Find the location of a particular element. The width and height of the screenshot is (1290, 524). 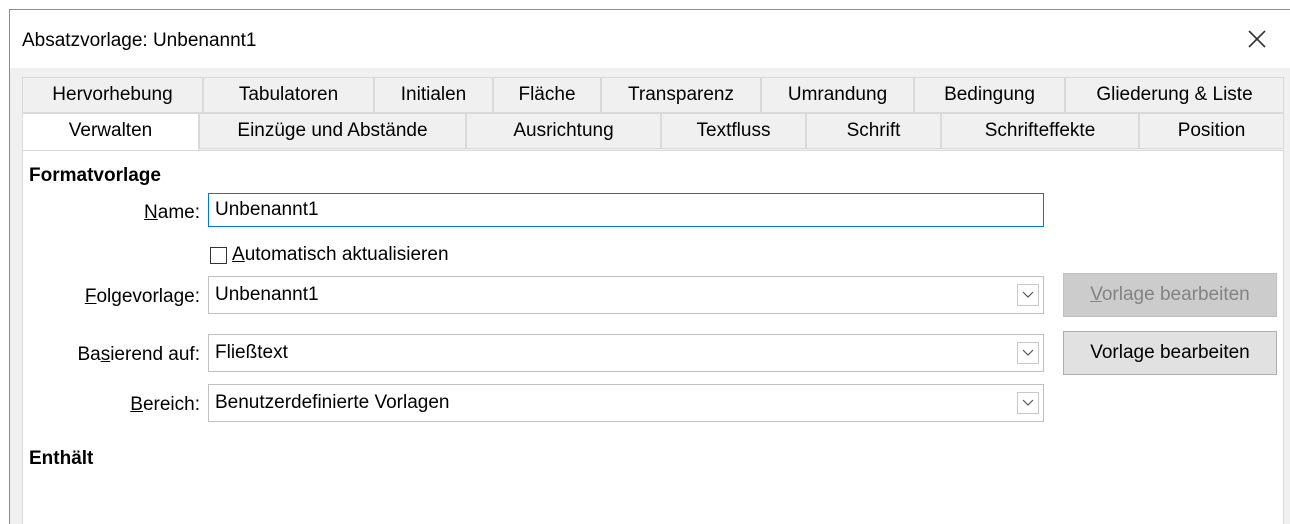

name-label: Name: is located at coordinates (172, 212).